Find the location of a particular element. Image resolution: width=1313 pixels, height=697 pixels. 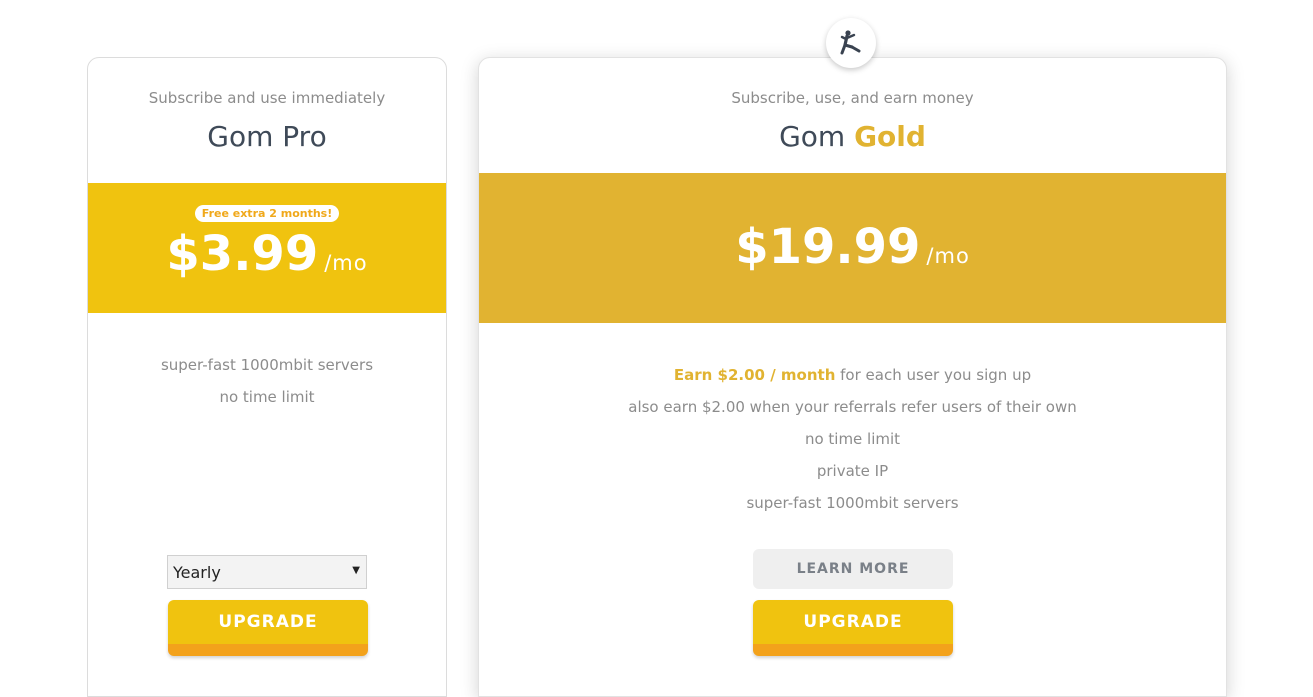

gold-upgrade-button: UPGRADE is located at coordinates (853, 628).